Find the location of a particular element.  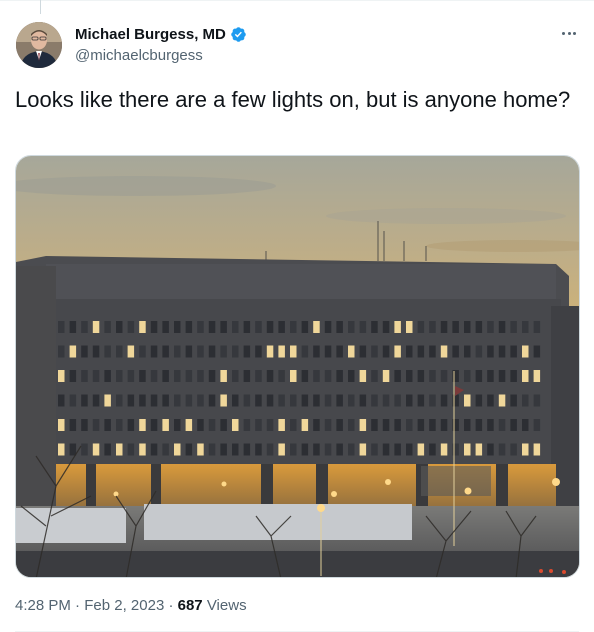

more-options-icon is located at coordinates (569, 33).